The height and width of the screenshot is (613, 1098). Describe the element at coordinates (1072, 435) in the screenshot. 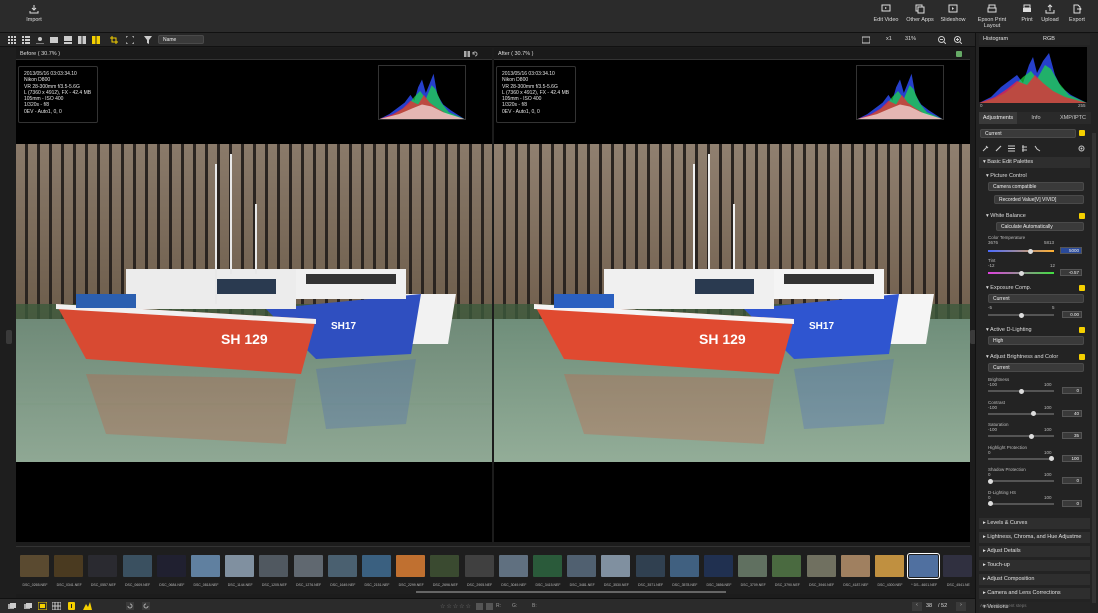

I see `slider-value-input: 35` at that location.